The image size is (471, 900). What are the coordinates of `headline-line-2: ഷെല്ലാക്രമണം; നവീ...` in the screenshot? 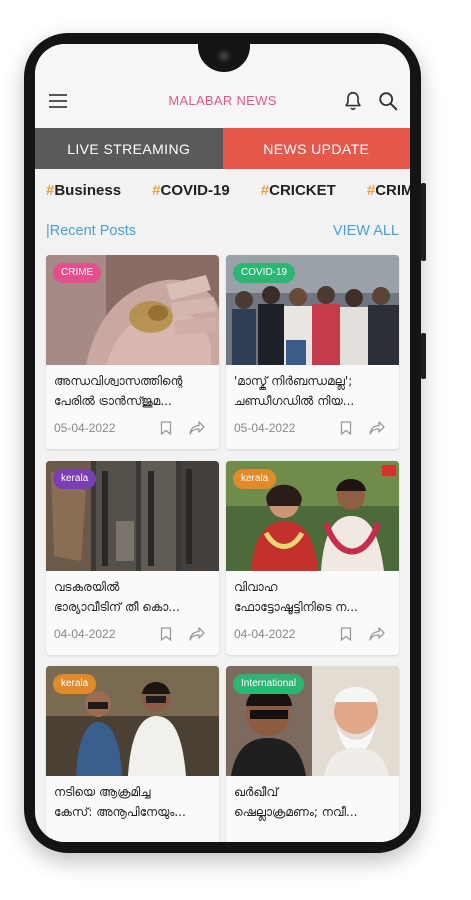 It's located at (296, 812).